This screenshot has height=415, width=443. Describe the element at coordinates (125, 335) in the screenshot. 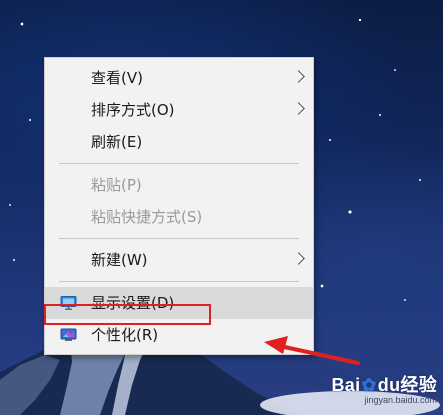

I see `menu-item-label: 个性化(R)` at that location.